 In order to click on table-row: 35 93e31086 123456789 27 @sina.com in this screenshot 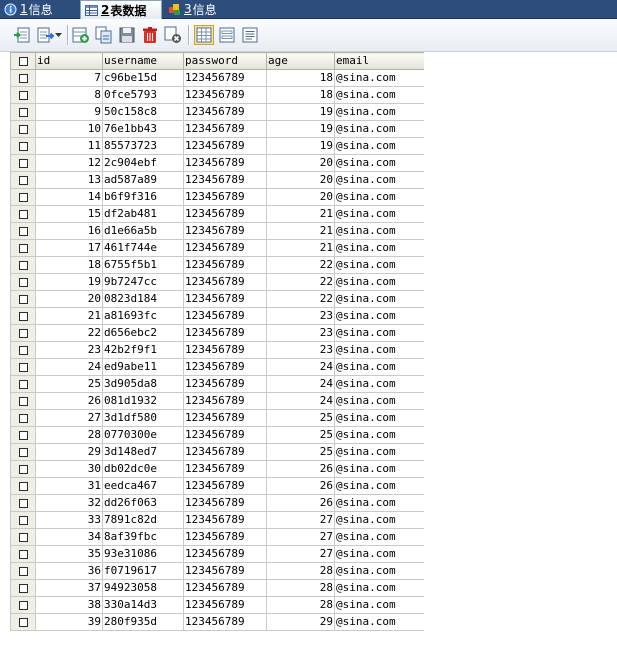, I will do `click(217, 554)`.